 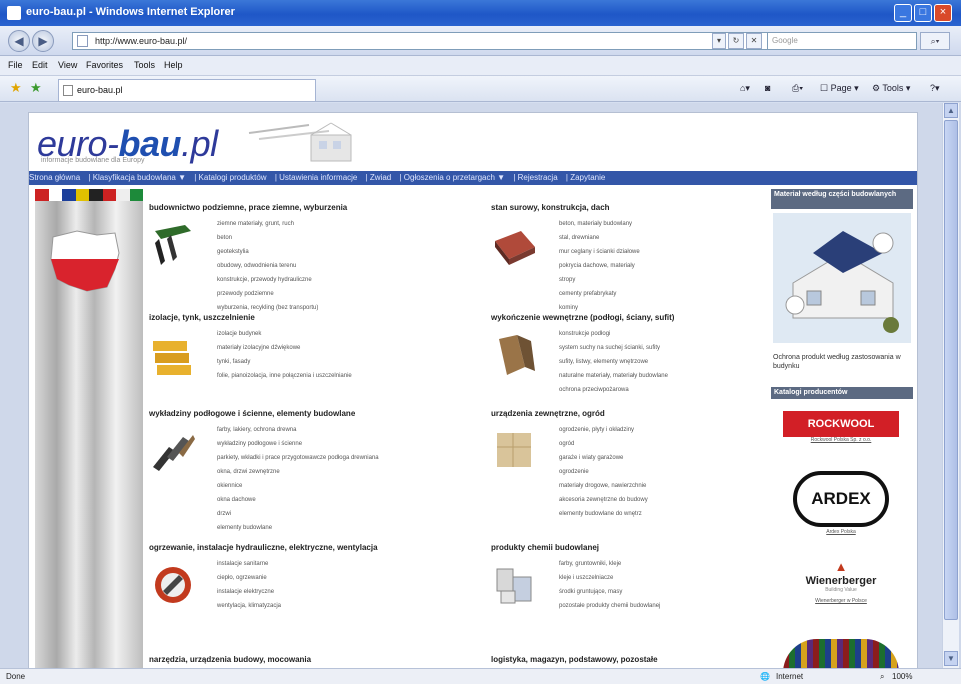 What do you see at coordinates (144, 65) in the screenshot?
I see `menu-tools: Tools` at bounding box center [144, 65].